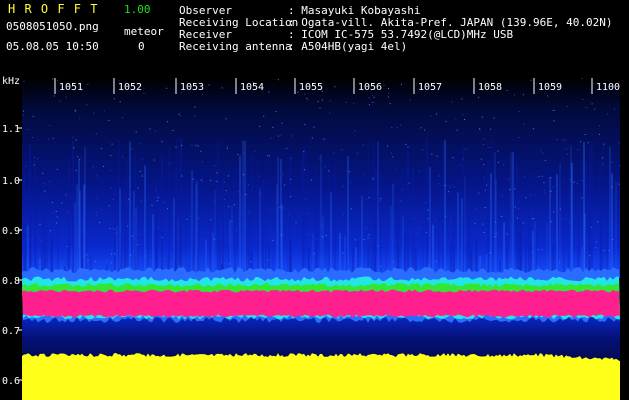  What do you see at coordinates (321, 303) in the screenshot?
I see `band-magenta` at bounding box center [321, 303].